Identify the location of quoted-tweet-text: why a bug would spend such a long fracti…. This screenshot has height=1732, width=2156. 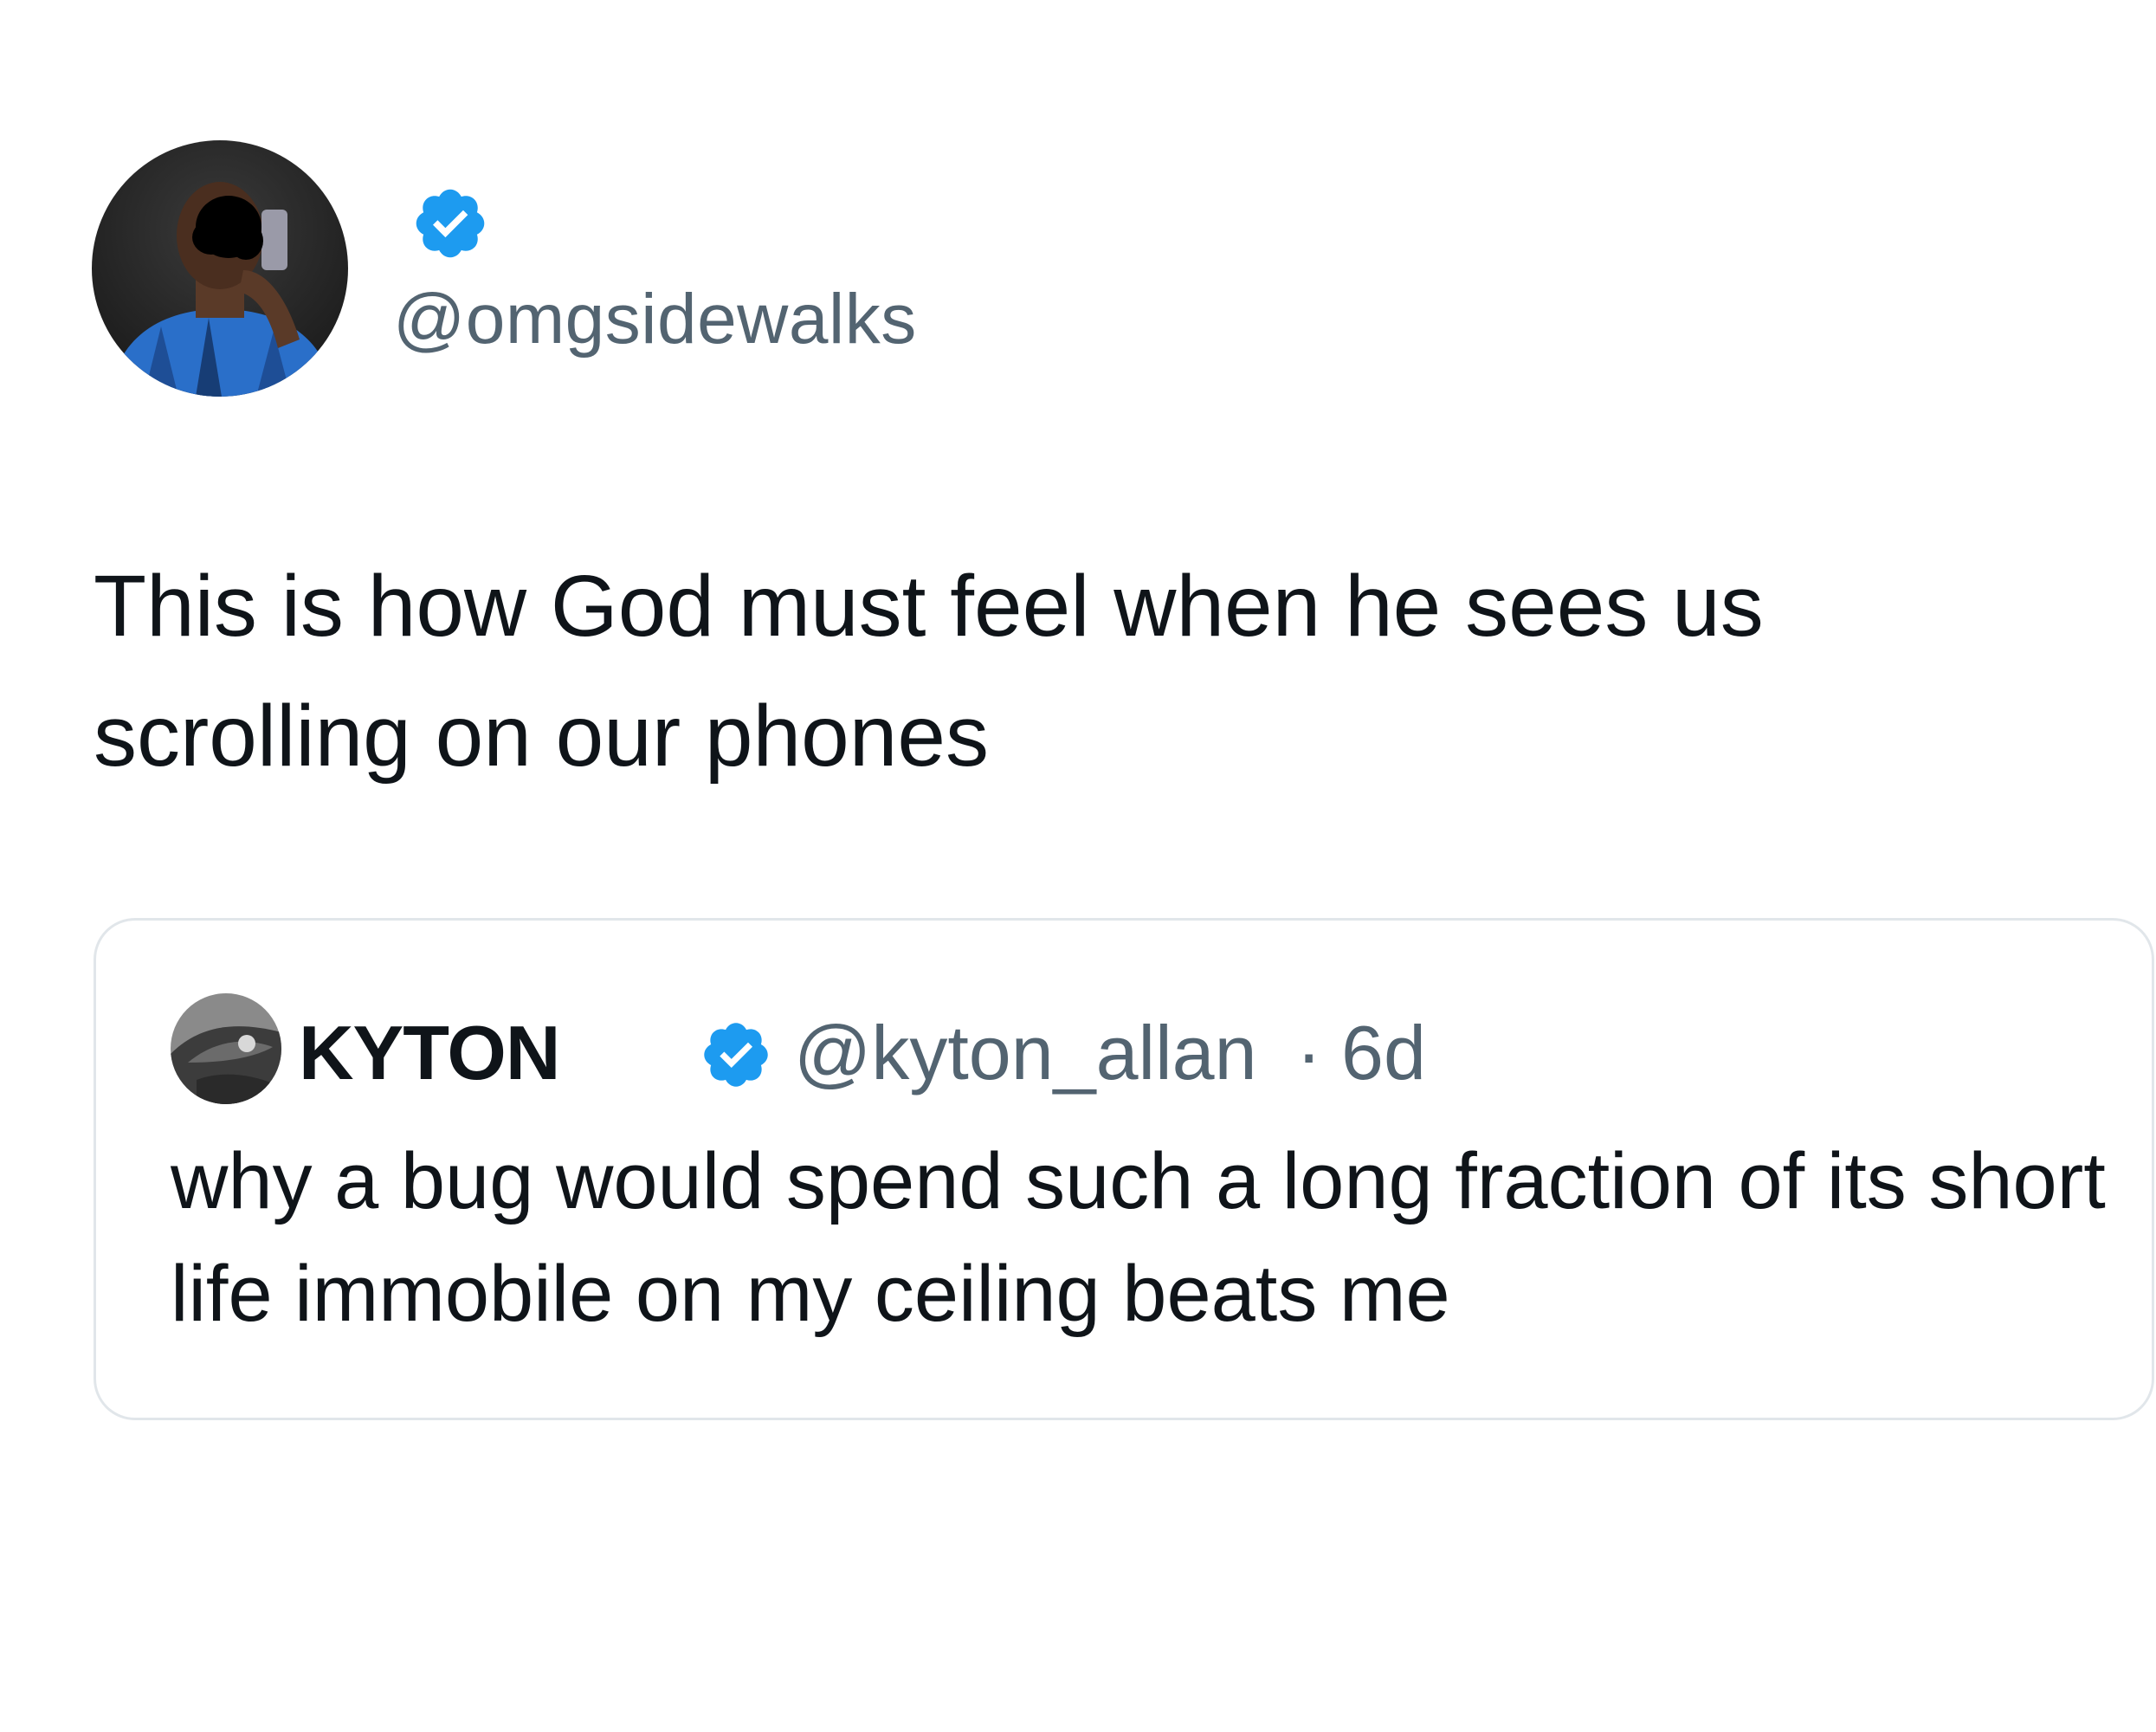
(1138, 1237).